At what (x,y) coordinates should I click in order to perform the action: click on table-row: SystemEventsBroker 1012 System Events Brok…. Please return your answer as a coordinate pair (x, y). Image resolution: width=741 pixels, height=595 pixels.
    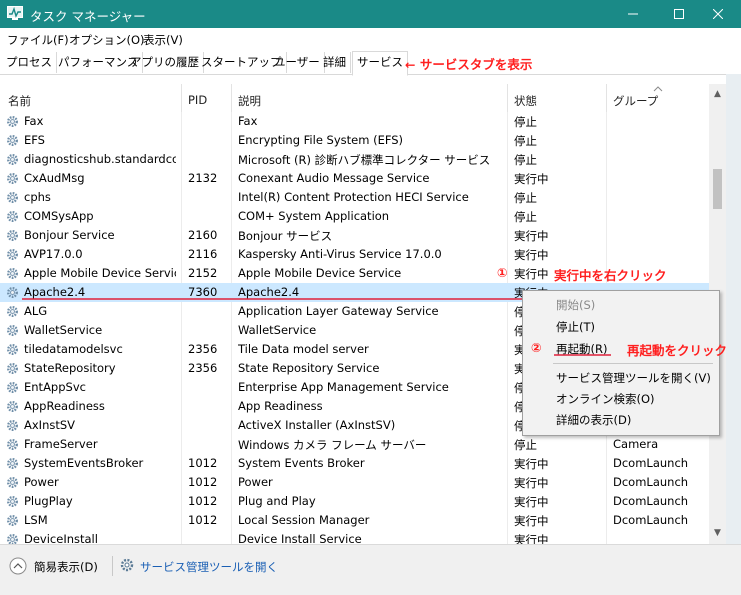
    Looking at the image, I should click on (354, 463).